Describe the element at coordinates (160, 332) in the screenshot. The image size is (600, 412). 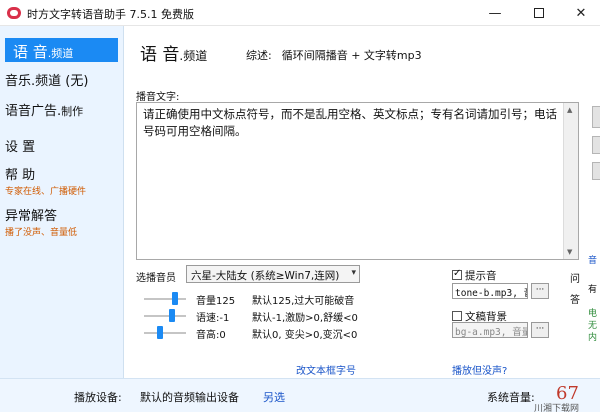
I see `pitch-thumb` at that location.